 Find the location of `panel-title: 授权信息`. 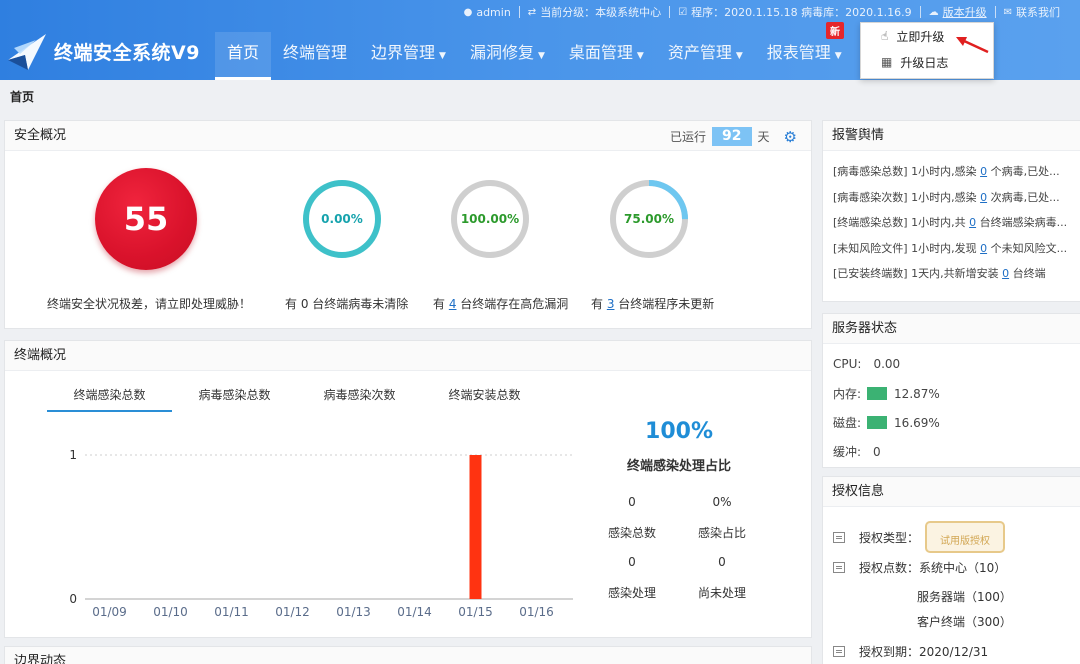

panel-title: 授权信息 is located at coordinates (951, 492).